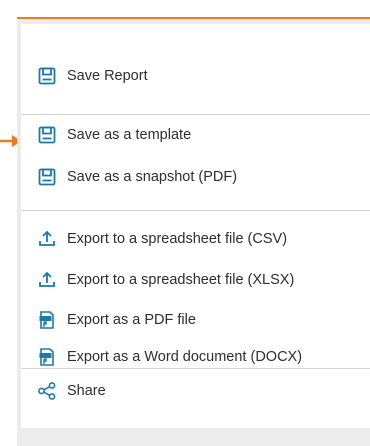  What do you see at coordinates (185, 357) in the screenshot?
I see `export-docx-label: Export as a Word document (DOCX)` at bounding box center [185, 357].